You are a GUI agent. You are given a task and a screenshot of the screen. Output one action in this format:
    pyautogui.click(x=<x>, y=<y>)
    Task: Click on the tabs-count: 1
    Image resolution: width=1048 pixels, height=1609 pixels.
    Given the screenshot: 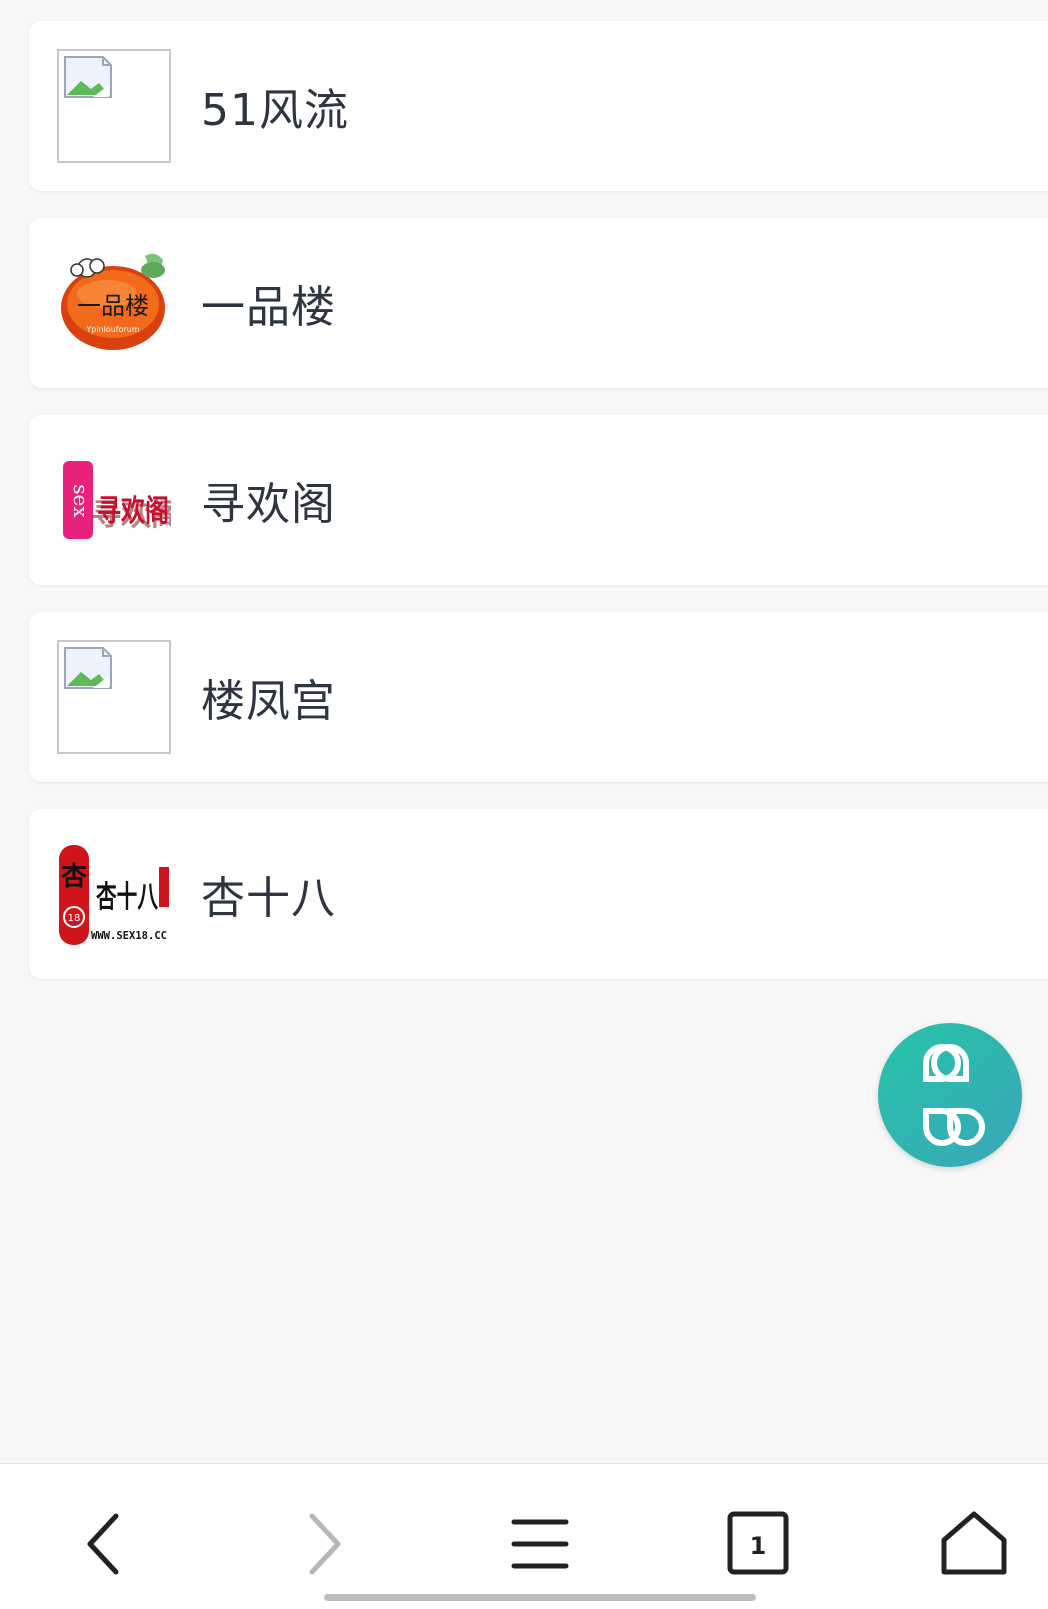 What is the action you would take?
    pyautogui.click(x=758, y=1546)
    